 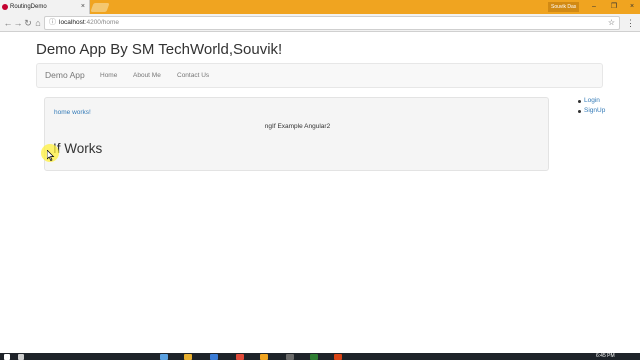 I want to click on kebab-menu-icon: ⋮, so click(x=630, y=23).